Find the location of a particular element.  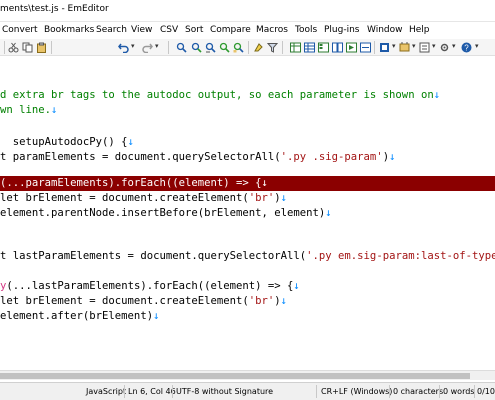

code-text: setupAutodocPy() { is located at coordinates (64, 142).